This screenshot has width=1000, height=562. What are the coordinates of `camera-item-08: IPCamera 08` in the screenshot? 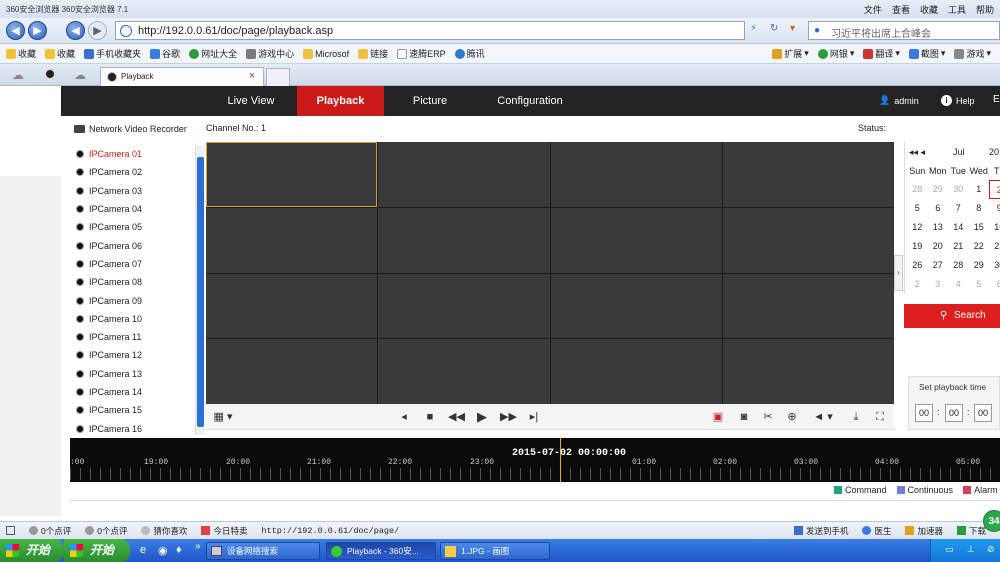 It's located at (132, 282).